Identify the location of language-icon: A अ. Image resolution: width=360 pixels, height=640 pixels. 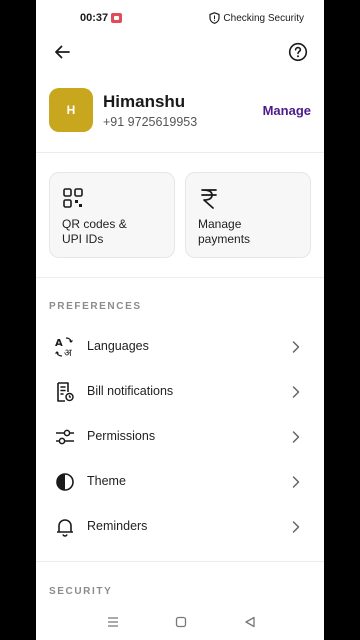
(64, 347).